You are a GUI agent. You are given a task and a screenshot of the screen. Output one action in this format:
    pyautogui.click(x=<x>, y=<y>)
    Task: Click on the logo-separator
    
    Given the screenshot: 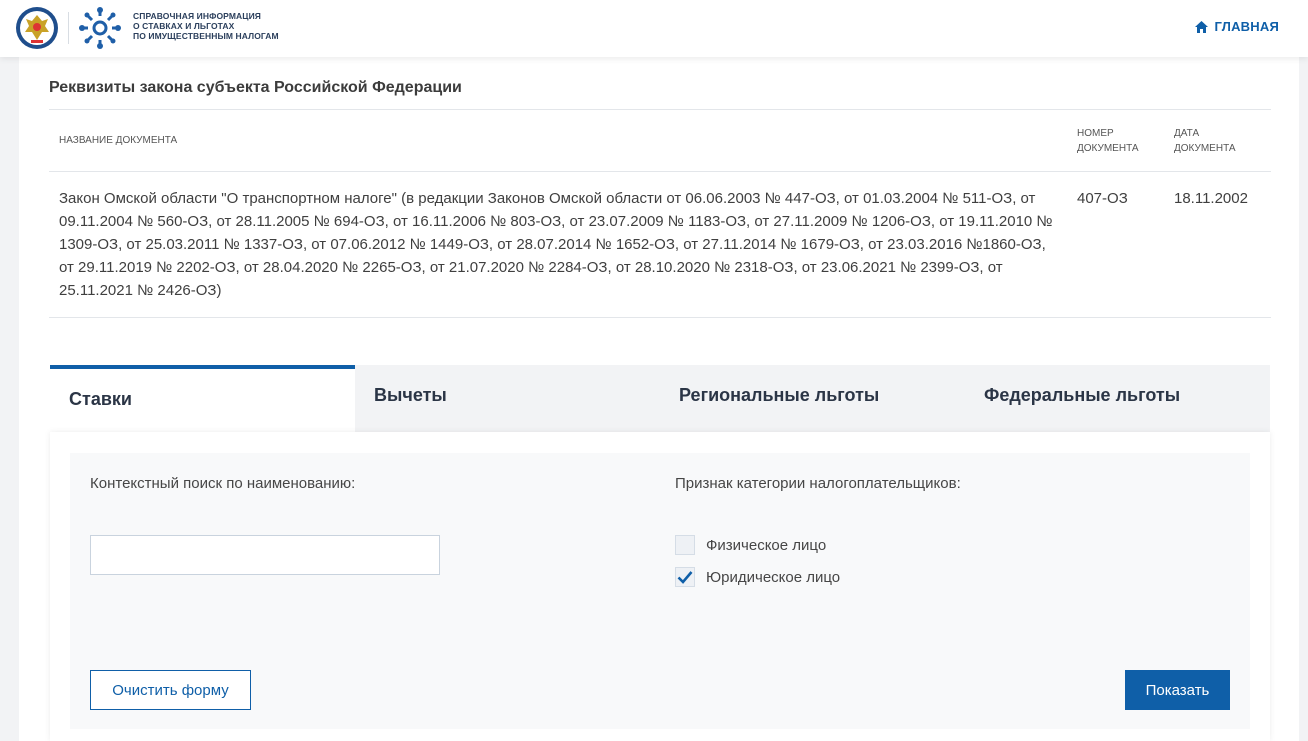 What is the action you would take?
    pyautogui.click(x=68, y=28)
    